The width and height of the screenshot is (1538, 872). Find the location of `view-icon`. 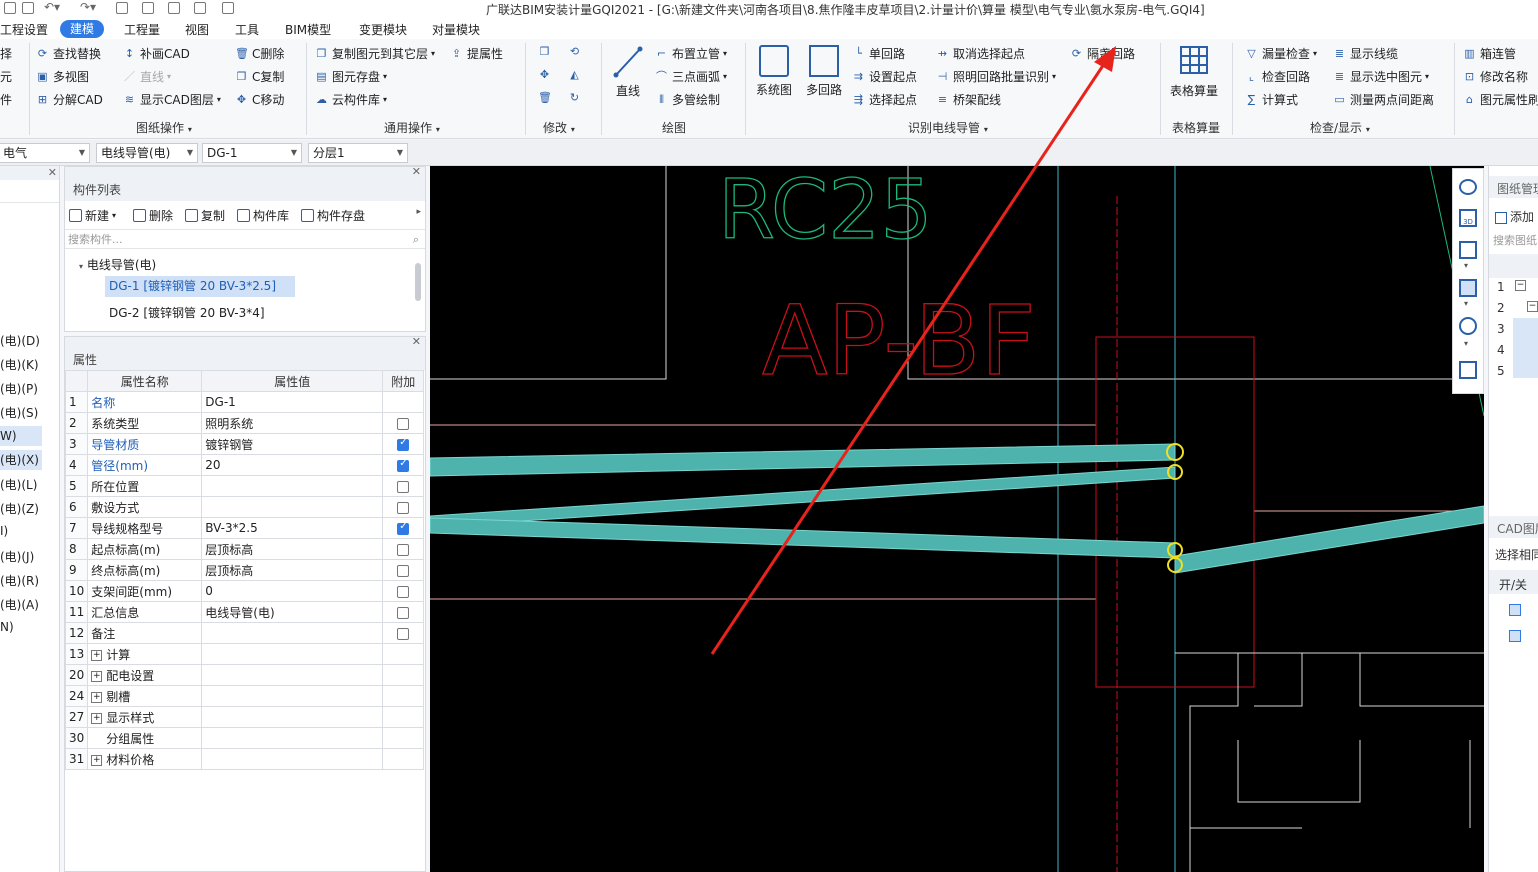

view-icon is located at coordinates (200, 8).